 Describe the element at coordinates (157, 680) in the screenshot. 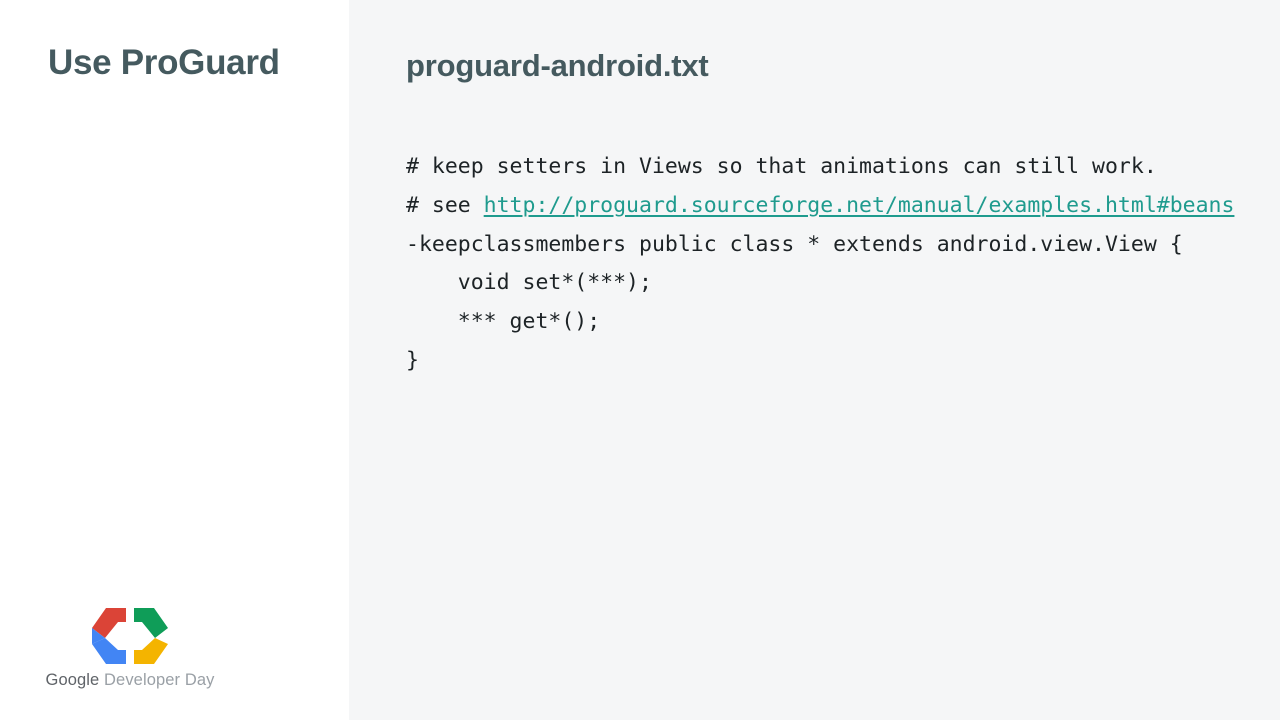

I see `logo-word-developer-day: Developer Day` at that location.